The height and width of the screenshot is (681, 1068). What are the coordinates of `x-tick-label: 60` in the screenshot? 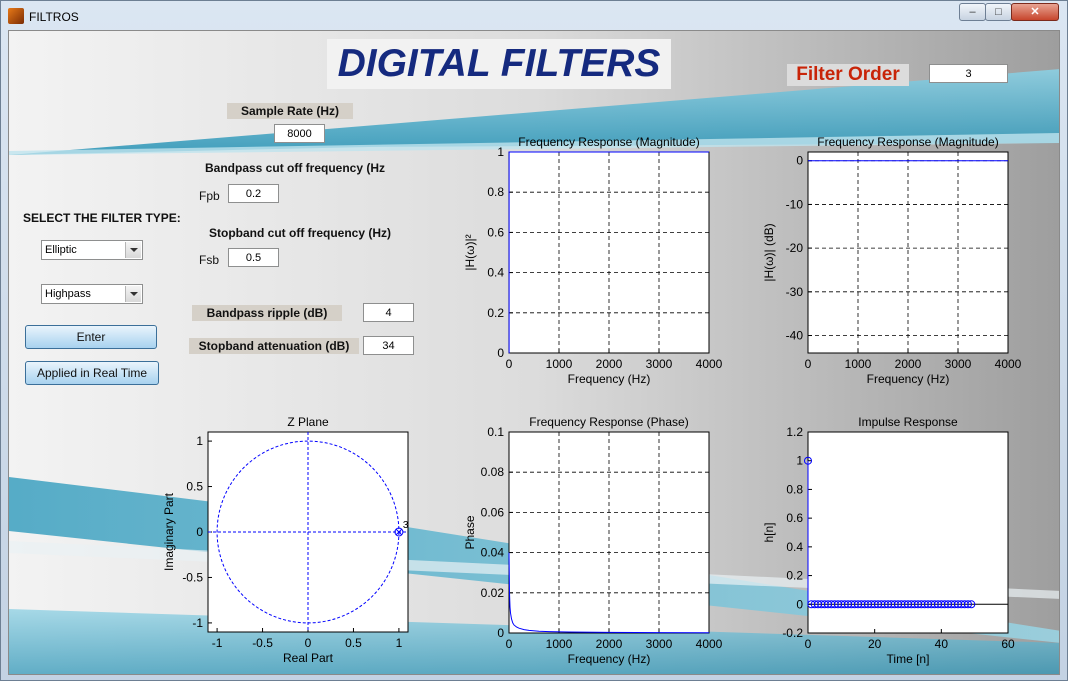 It's located at (1008, 644).